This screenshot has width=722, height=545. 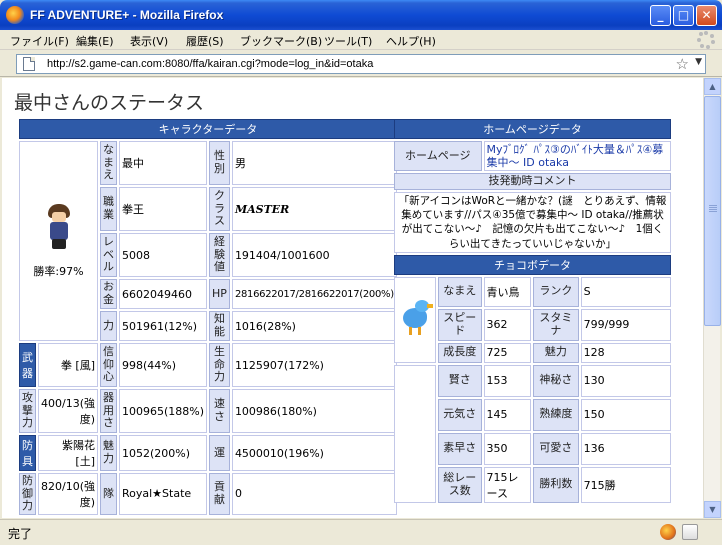 What do you see at coordinates (507, 324) in the screenshot?
I see `chocobo-value-speed: 362` at bounding box center [507, 324].